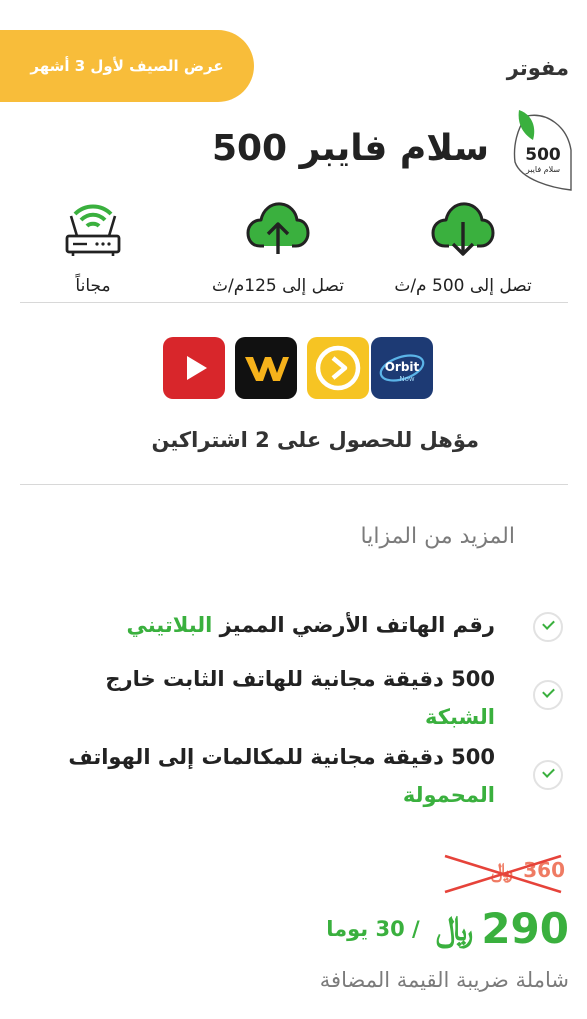  I want to click on orbit-text: Orbit, so click(402, 367).